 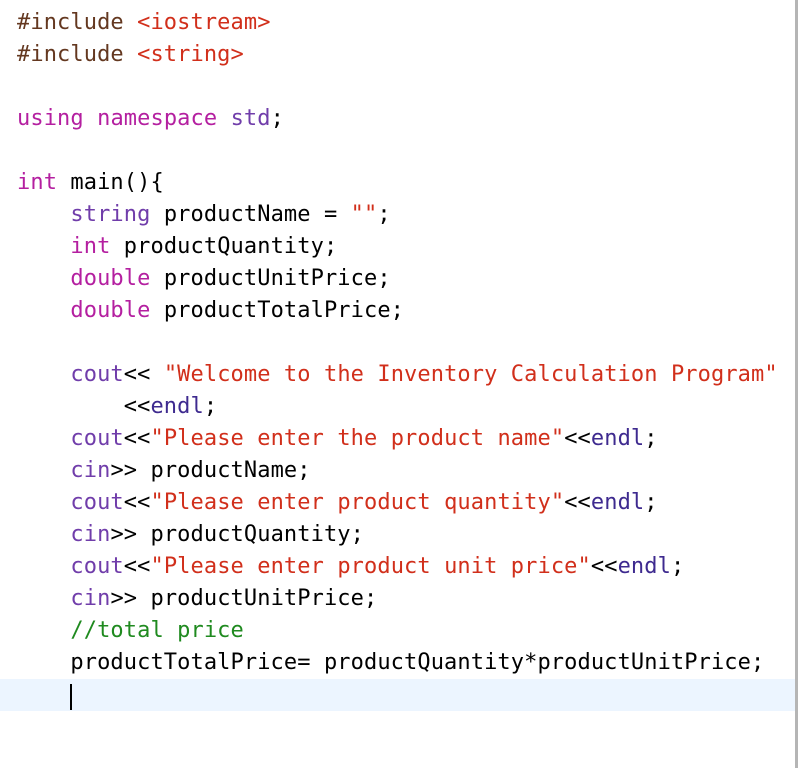 What do you see at coordinates (157, 630) in the screenshot?
I see `code-token: //total price` at bounding box center [157, 630].